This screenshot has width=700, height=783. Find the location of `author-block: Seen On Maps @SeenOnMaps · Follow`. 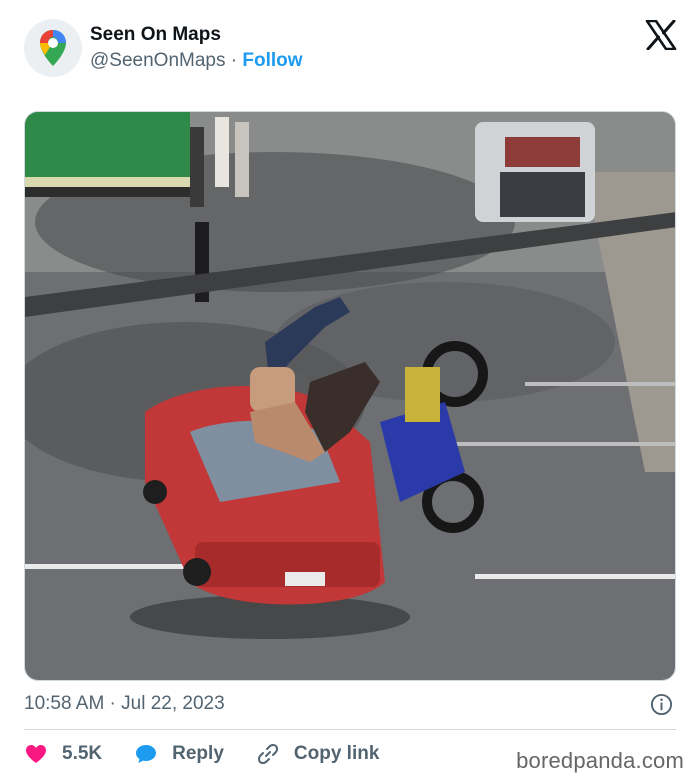

author-block: Seen On Maps @SeenOnMaps · Follow is located at coordinates (196, 48).